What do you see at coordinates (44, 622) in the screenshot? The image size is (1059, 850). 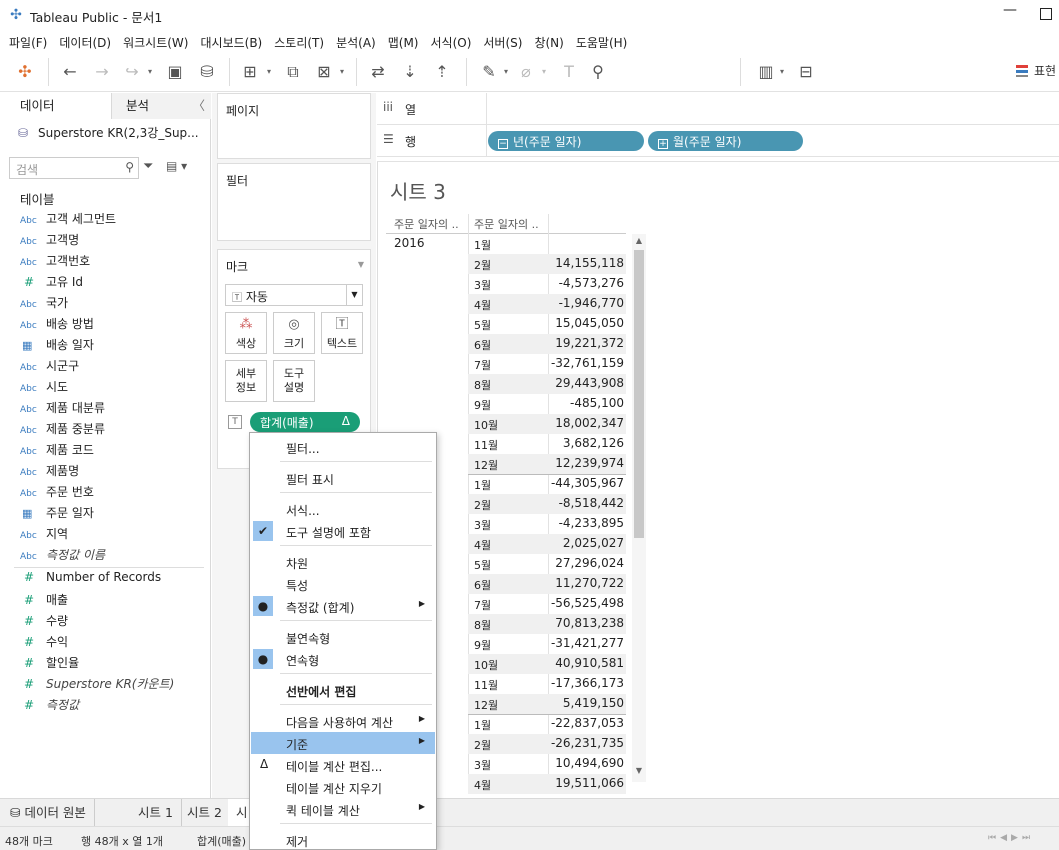 I see `measure-field: # 수량` at bounding box center [44, 622].